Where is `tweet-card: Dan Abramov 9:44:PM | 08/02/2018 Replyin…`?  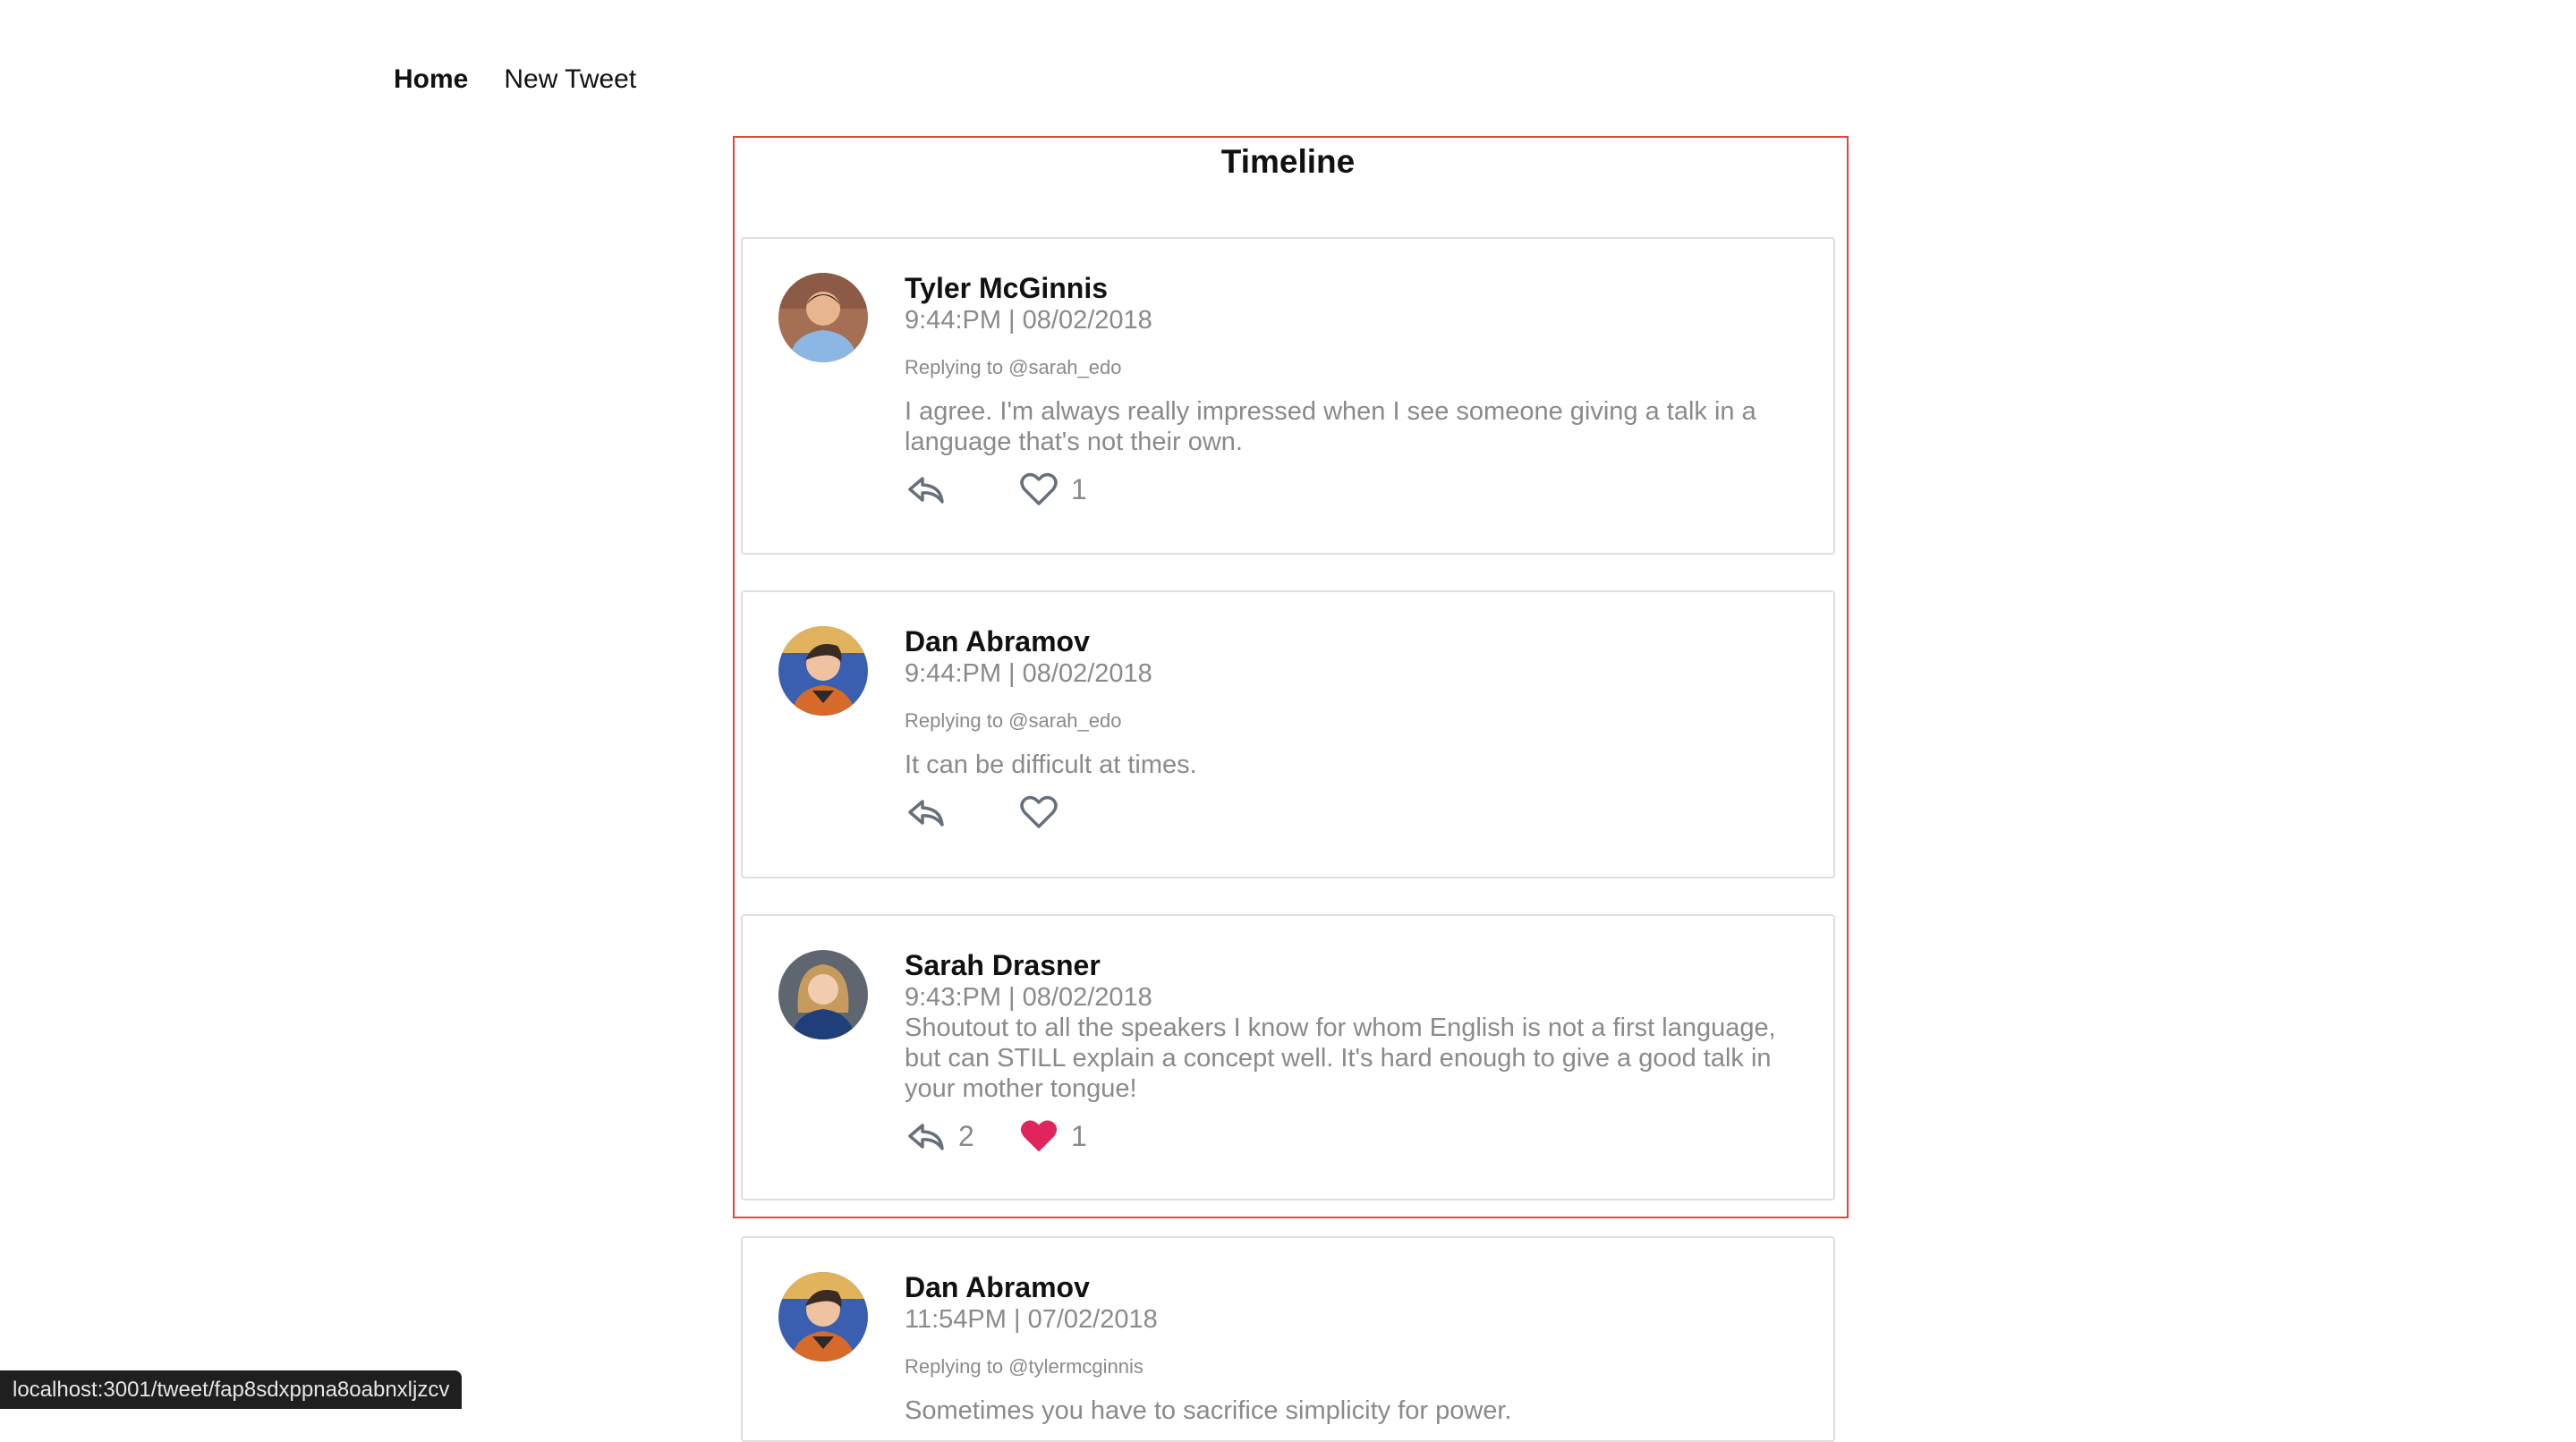
tweet-card: Dan Abramov 9:44:PM | 08/02/2018 Replyin… is located at coordinates (1288, 734).